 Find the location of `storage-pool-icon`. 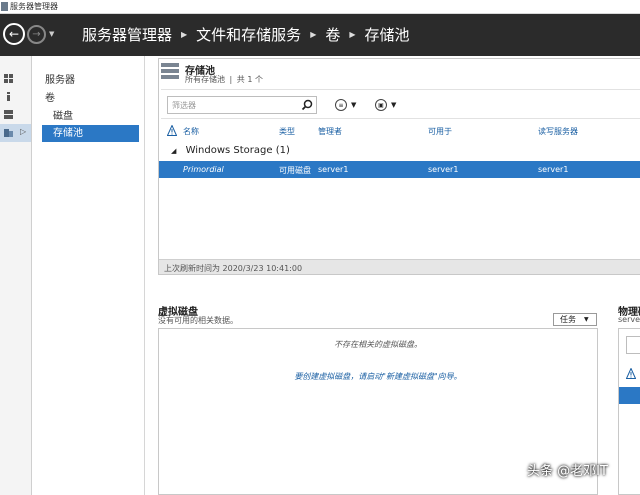

storage-pool-icon is located at coordinates (170, 71).